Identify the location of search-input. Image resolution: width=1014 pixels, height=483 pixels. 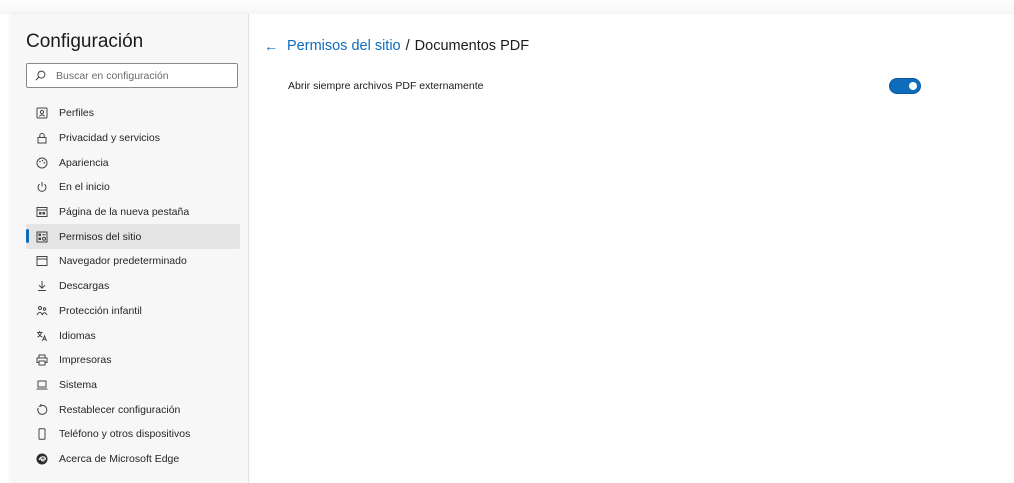
(141, 75).